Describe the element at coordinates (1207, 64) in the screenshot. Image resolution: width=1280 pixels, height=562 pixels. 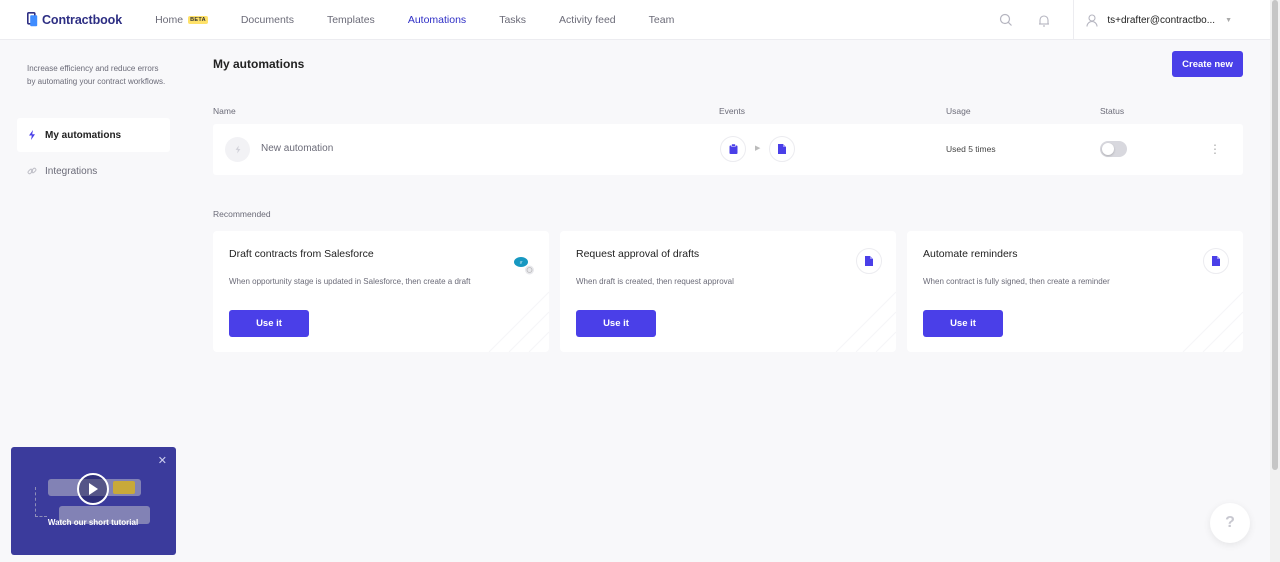
I see `create-new-button: Create new` at that location.